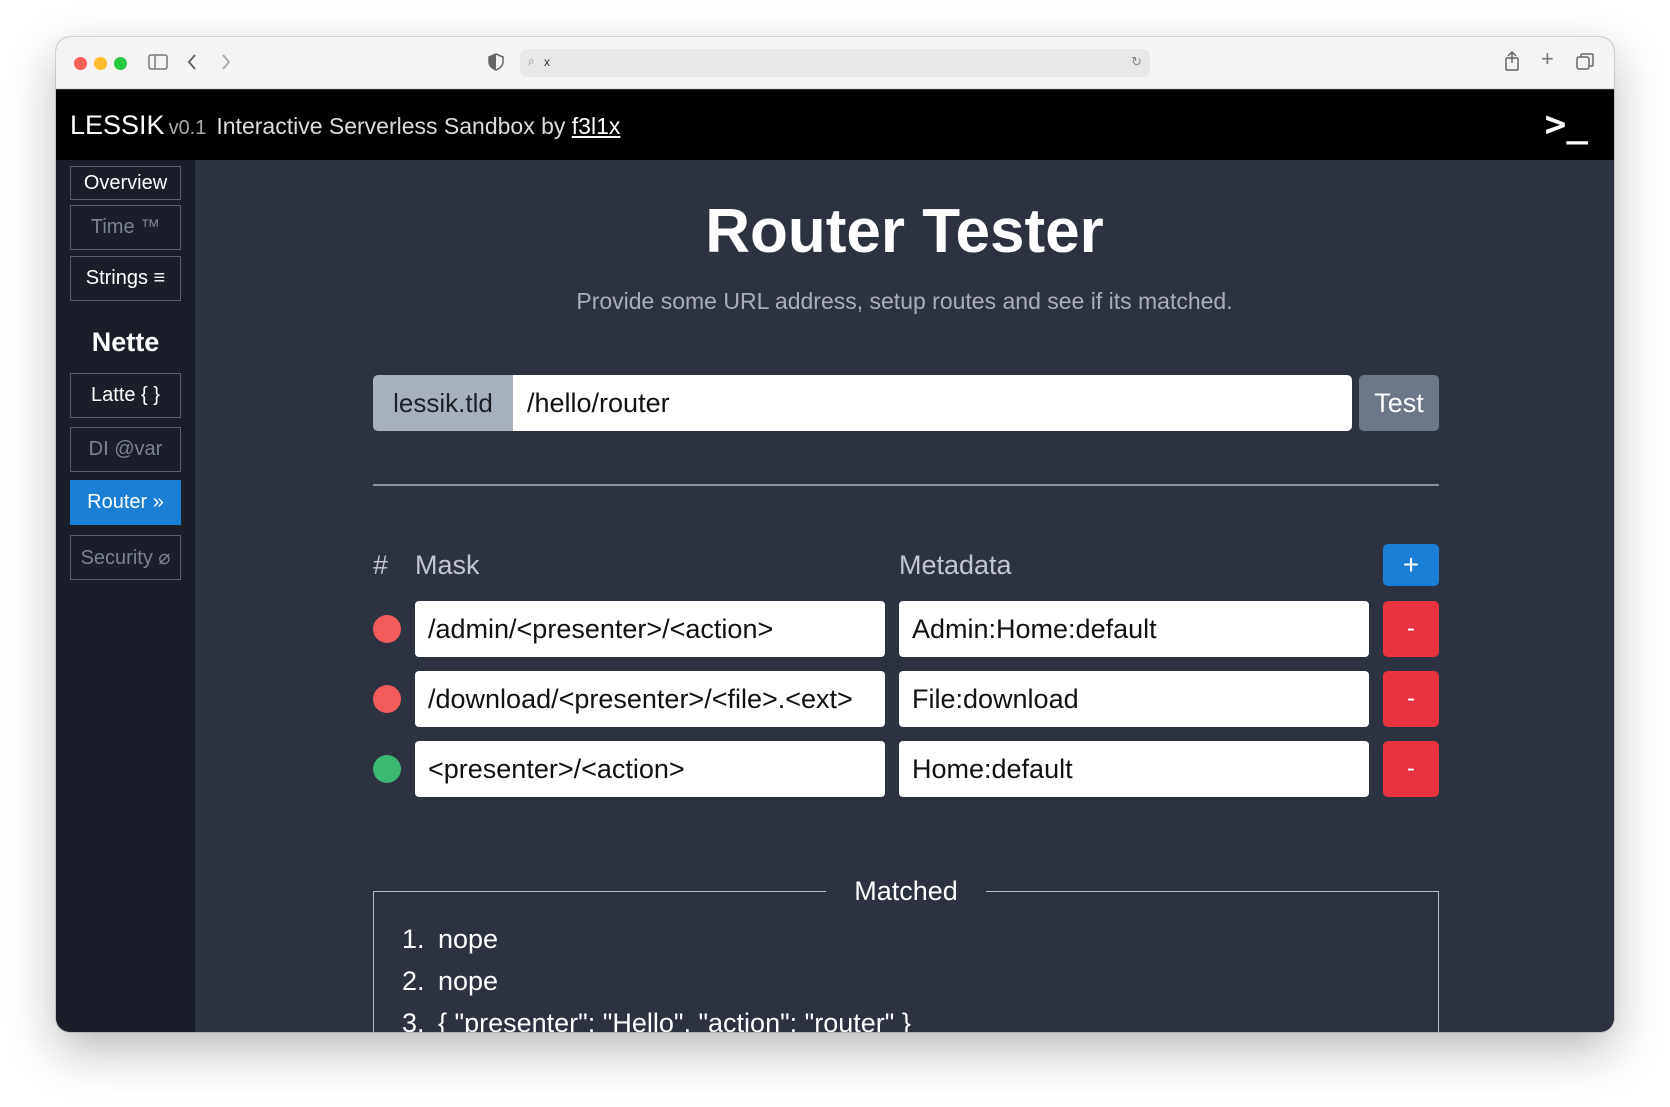  What do you see at coordinates (932, 403) in the screenshot?
I see `url-path-input` at bounding box center [932, 403].